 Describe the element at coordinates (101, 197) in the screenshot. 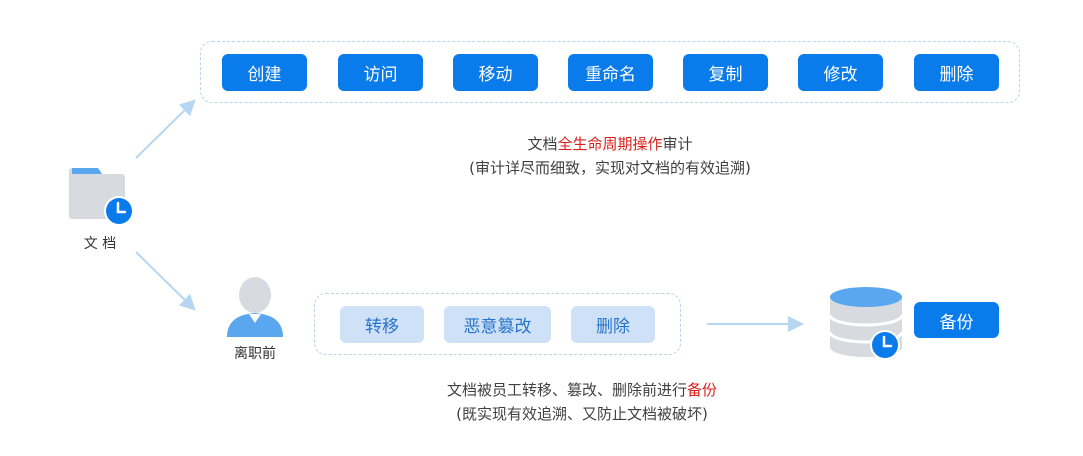

I see `folder-clock-icon` at that location.